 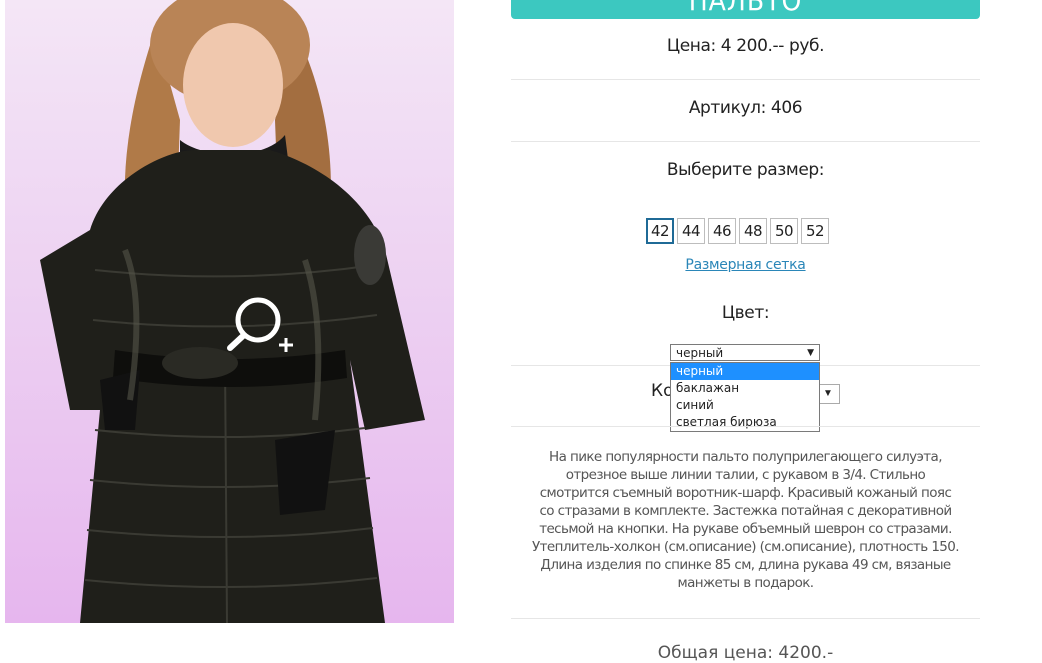 I want to click on color-option: светлая бирюза, so click(x=745, y=422).